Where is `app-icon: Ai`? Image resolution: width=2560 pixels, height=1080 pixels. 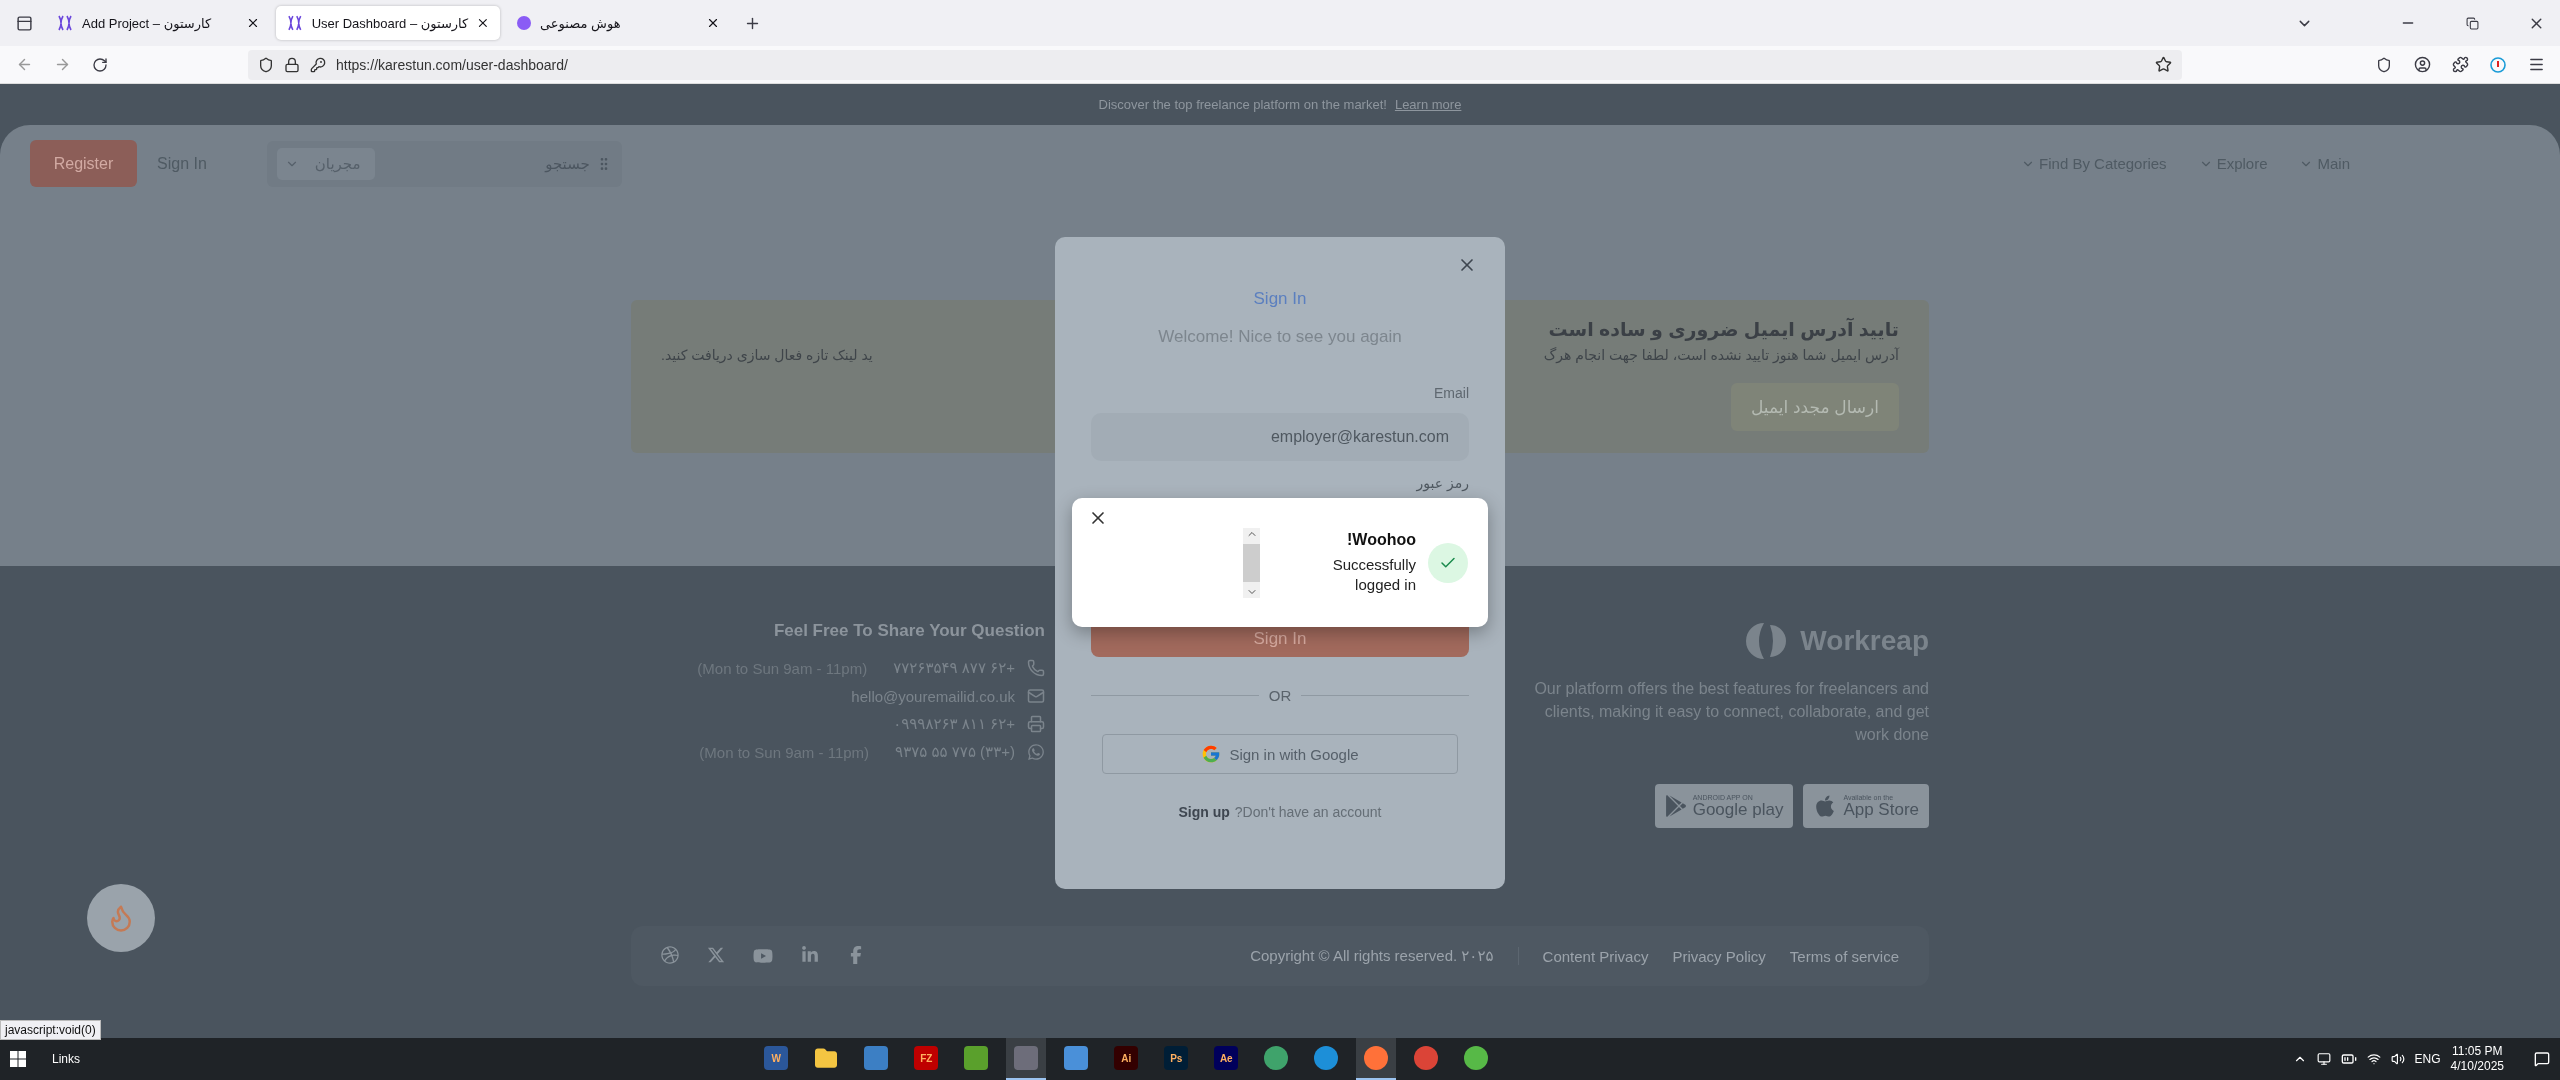
app-icon: Ai is located at coordinates (1126, 1058).